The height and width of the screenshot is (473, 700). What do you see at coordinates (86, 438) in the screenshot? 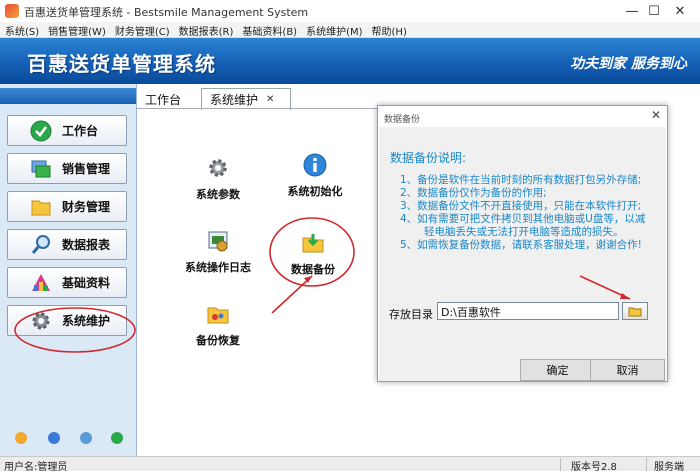
I see `search-icon` at bounding box center [86, 438].